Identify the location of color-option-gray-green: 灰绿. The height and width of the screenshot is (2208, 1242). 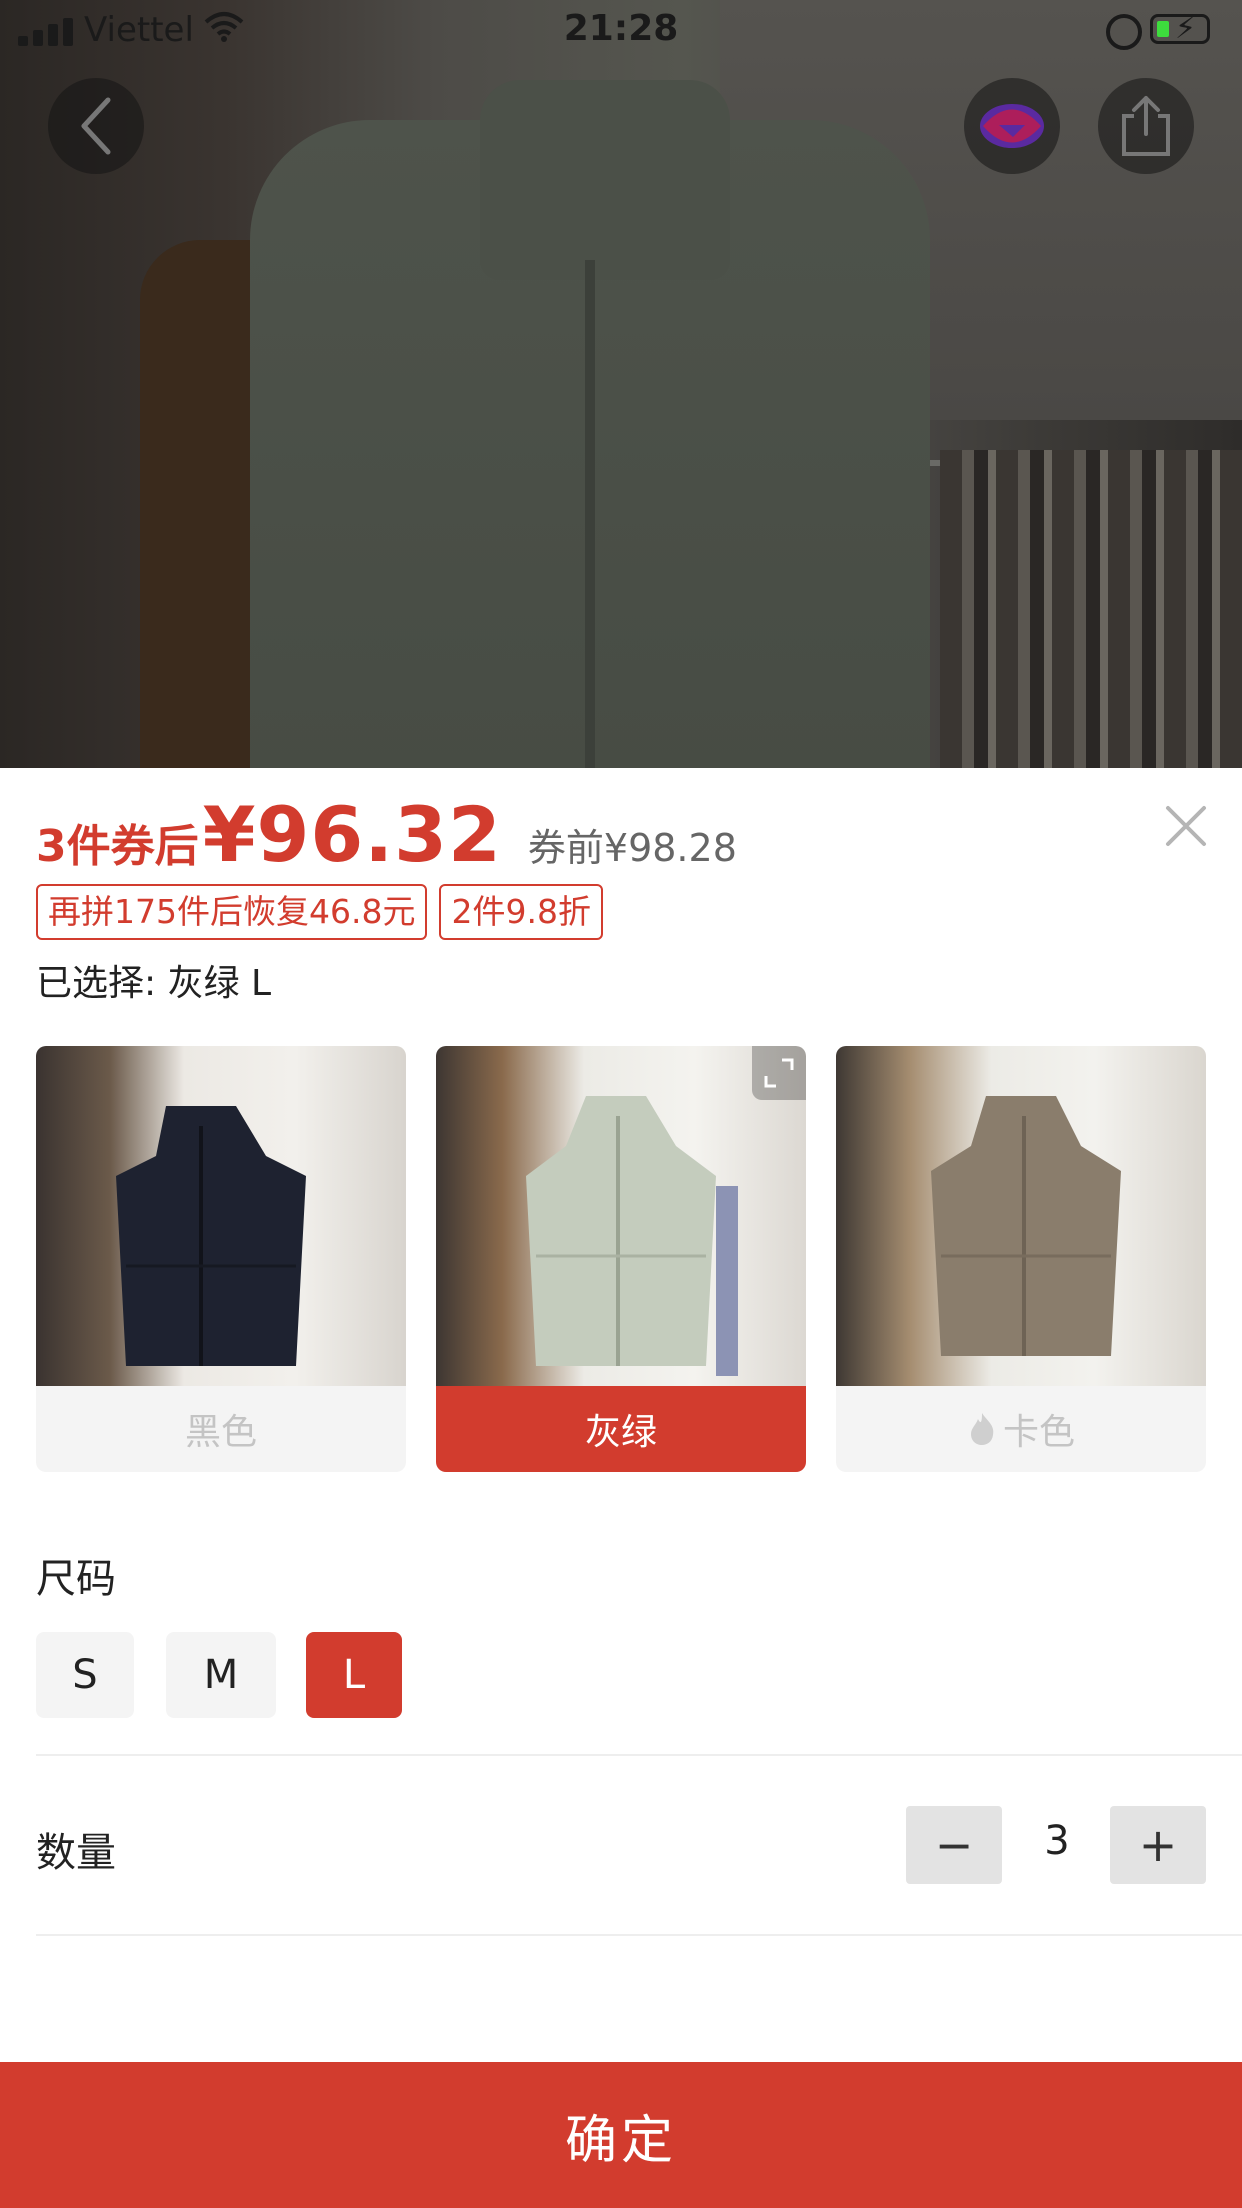
(621, 1259).